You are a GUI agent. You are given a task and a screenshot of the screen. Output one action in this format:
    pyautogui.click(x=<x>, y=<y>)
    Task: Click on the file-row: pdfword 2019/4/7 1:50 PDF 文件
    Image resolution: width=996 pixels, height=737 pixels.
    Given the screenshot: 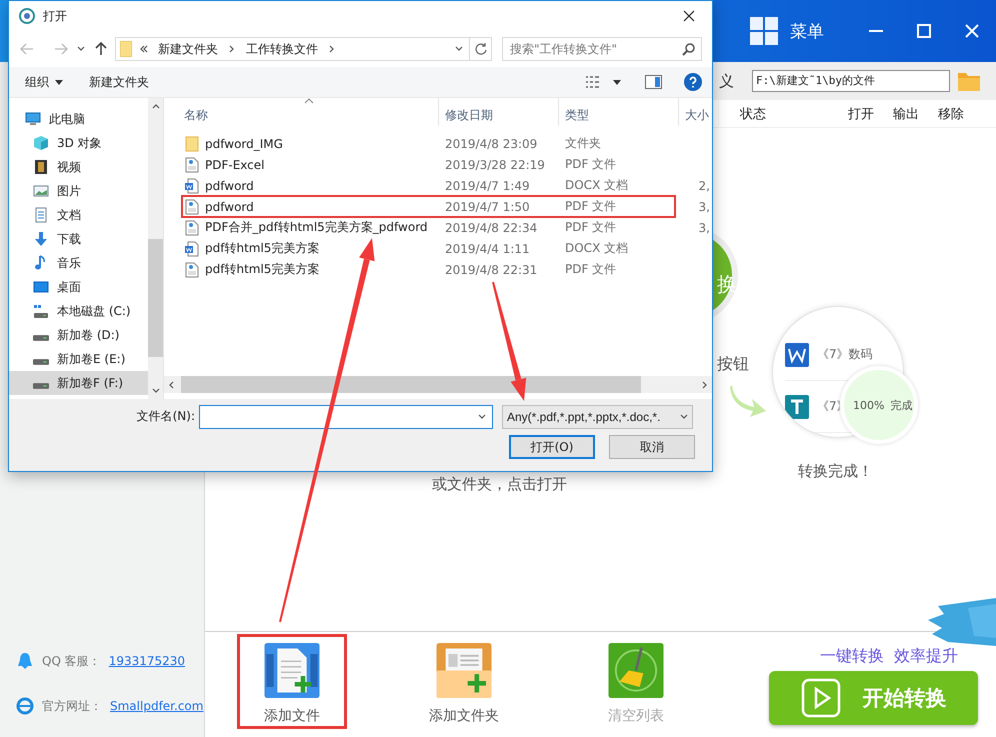 What is the action you would take?
    pyautogui.click(x=428, y=206)
    